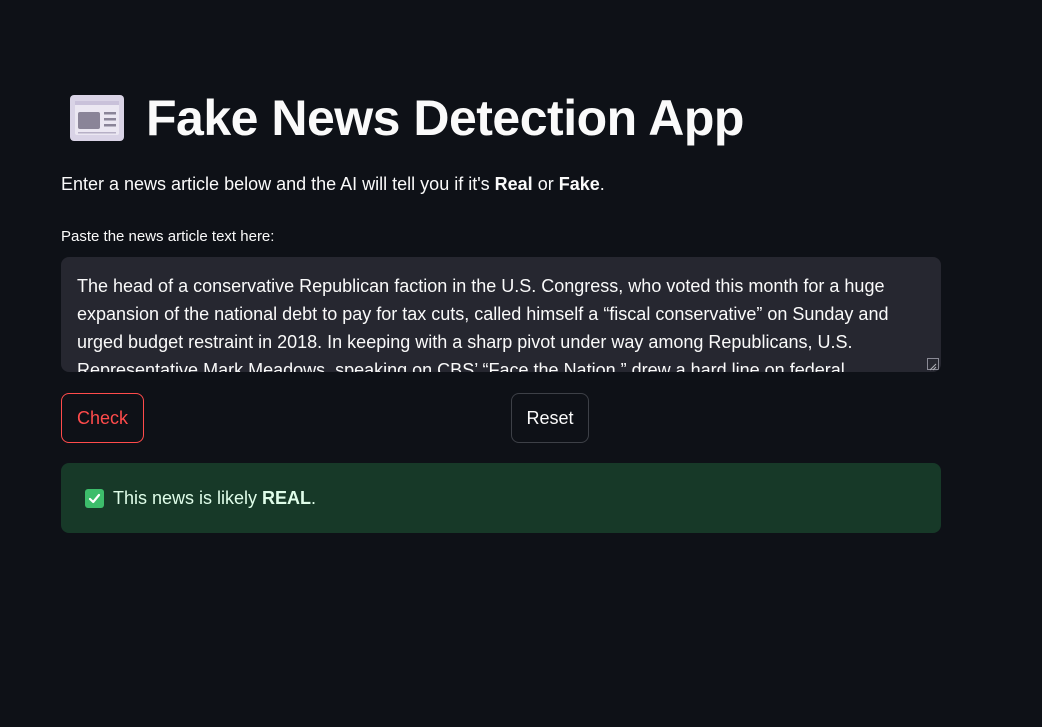 The image size is (1042, 727). What do you see at coordinates (545, 184) in the screenshot?
I see `intro-middle: or` at bounding box center [545, 184].